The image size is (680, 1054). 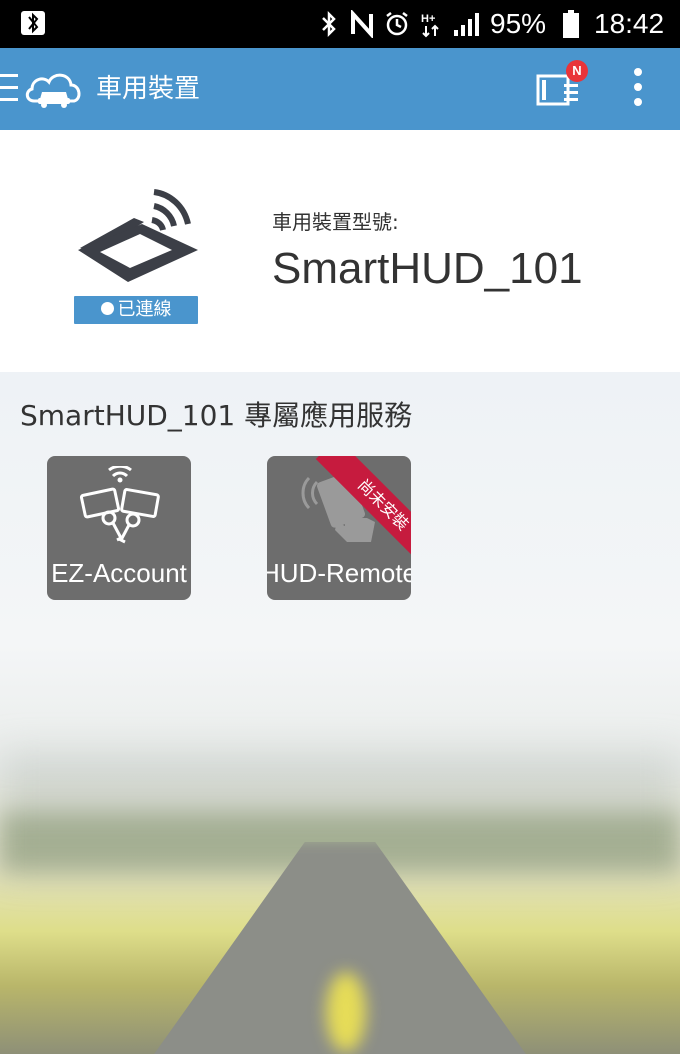 I want to click on model-name: SmartHUD_101, so click(x=427, y=268).